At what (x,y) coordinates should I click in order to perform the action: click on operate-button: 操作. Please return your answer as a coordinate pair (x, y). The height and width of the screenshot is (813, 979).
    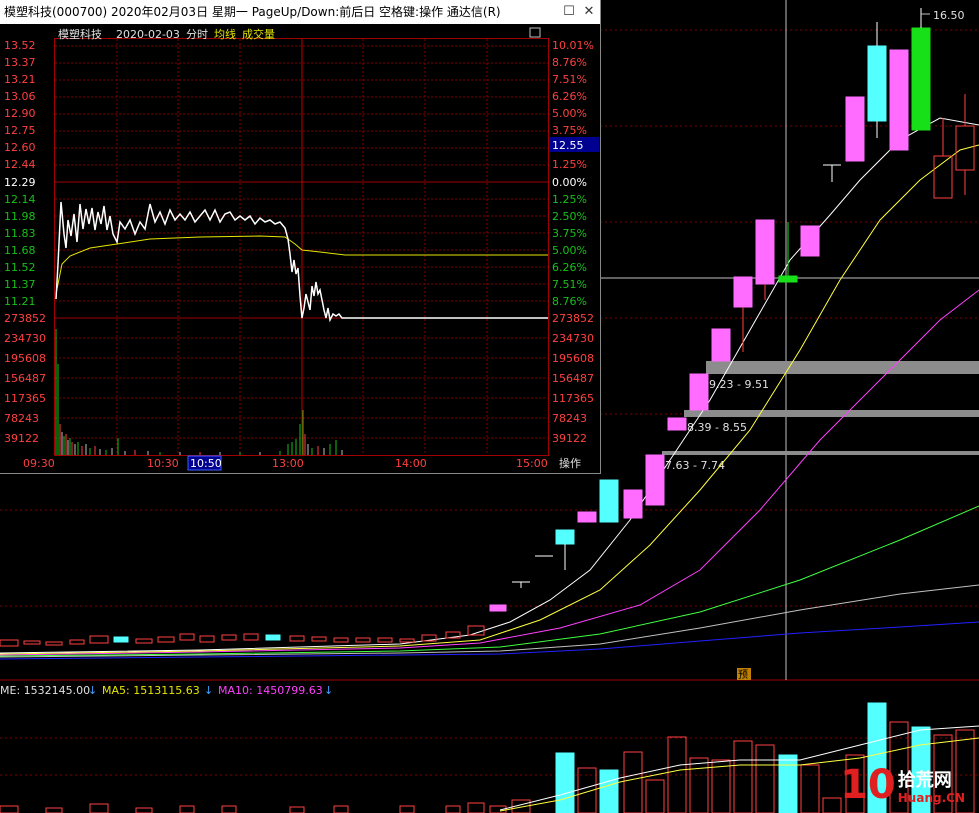
    Looking at the image, I should click on (570, 463).